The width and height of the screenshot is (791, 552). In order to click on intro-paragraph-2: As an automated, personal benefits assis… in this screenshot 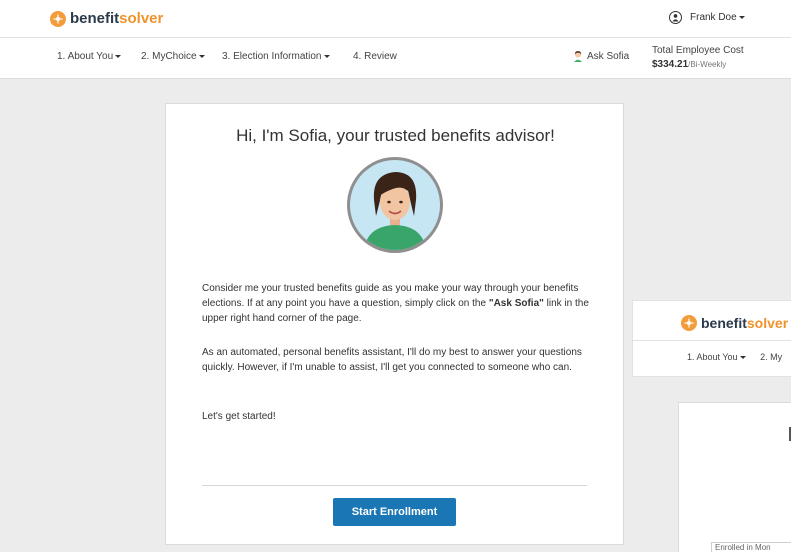, I will do `click(392, 360)`.